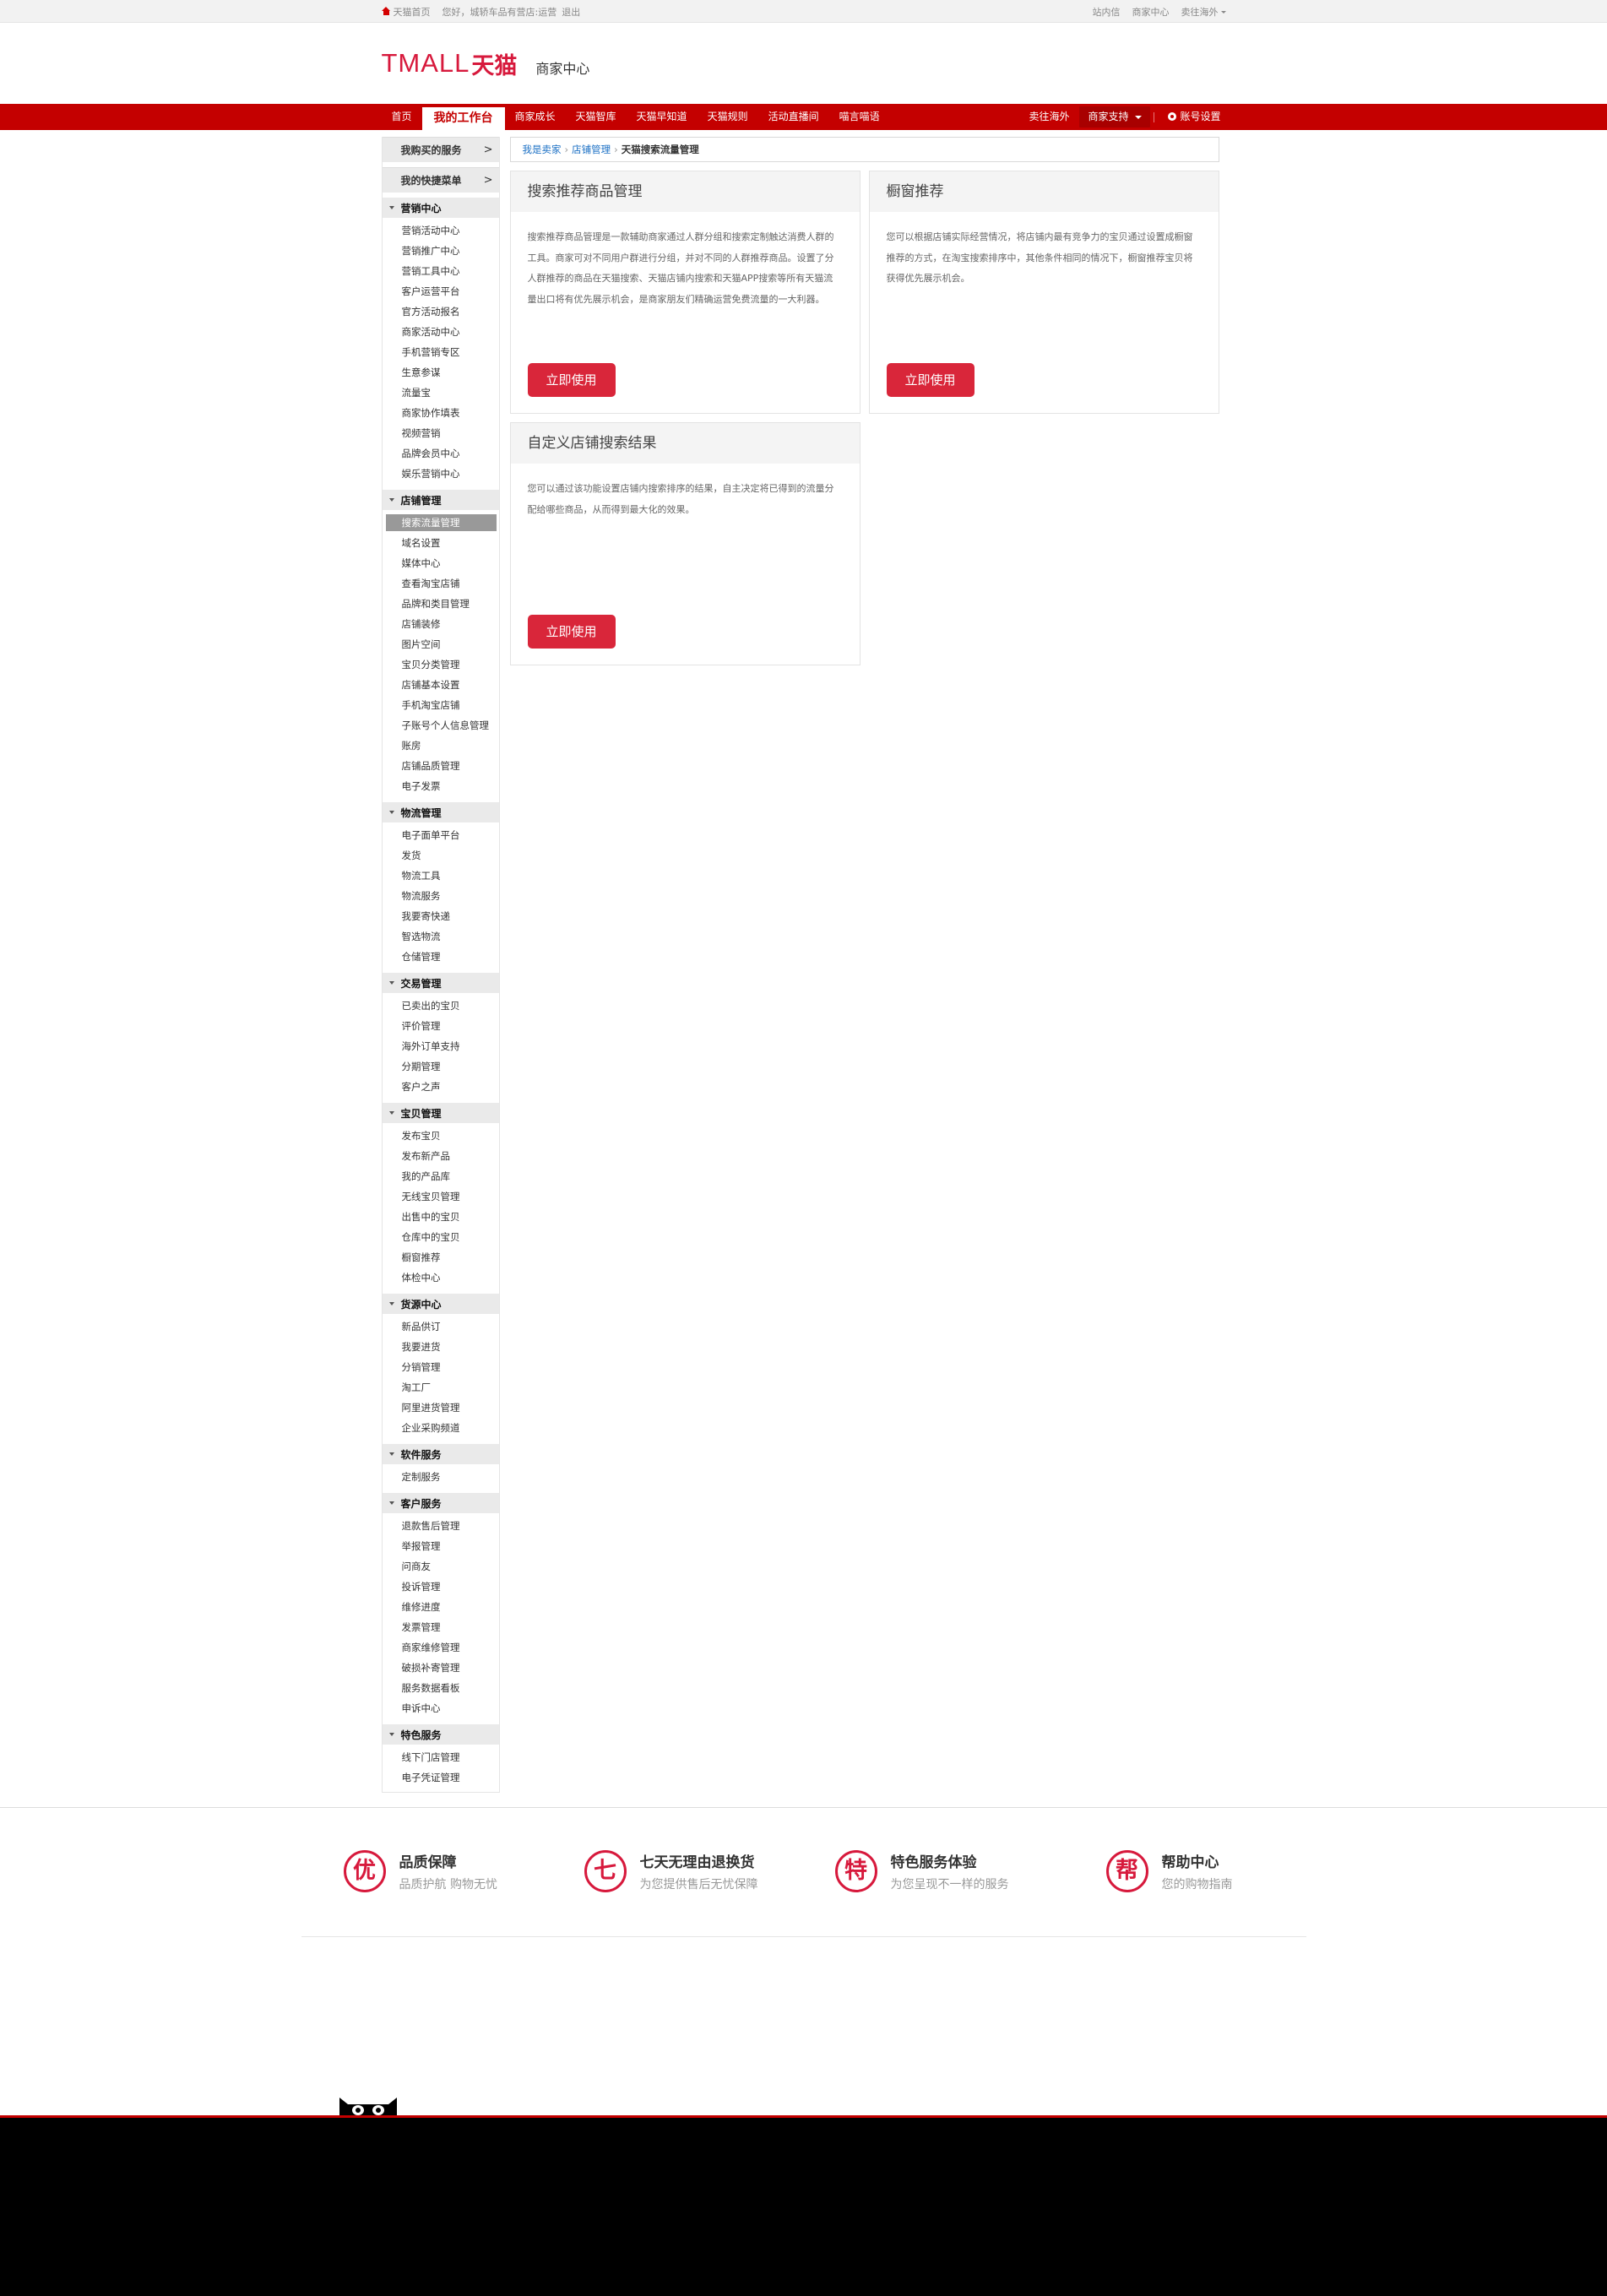 The image size is (1607, 2296). I want to click on sidebar-item: 投诉管理, so click(441, 1587).